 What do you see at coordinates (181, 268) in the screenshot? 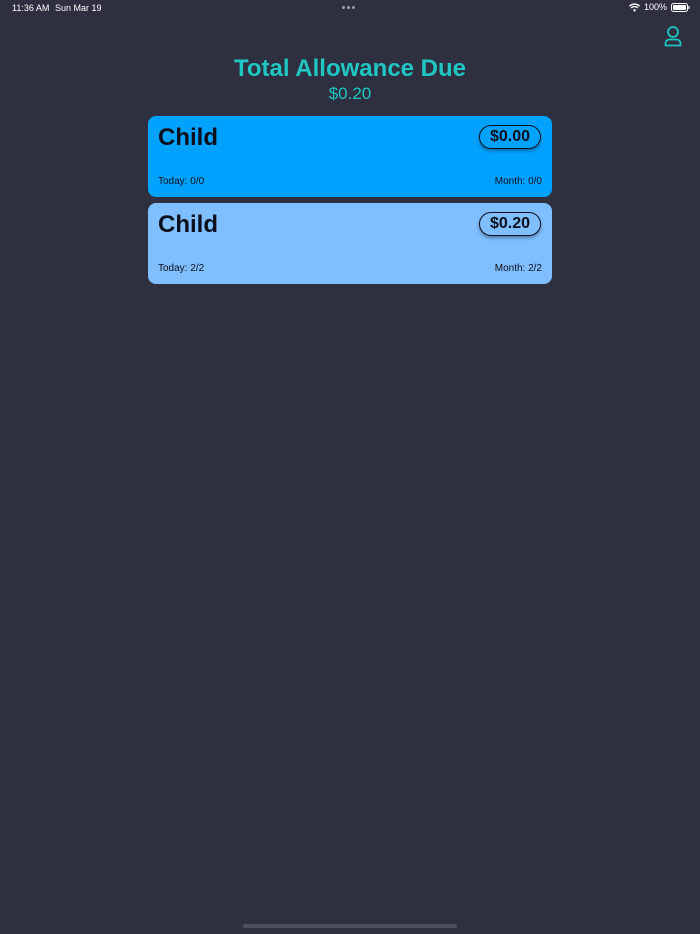
I see `today-progress: Today: 2/2` at bounding box center [181, 268].